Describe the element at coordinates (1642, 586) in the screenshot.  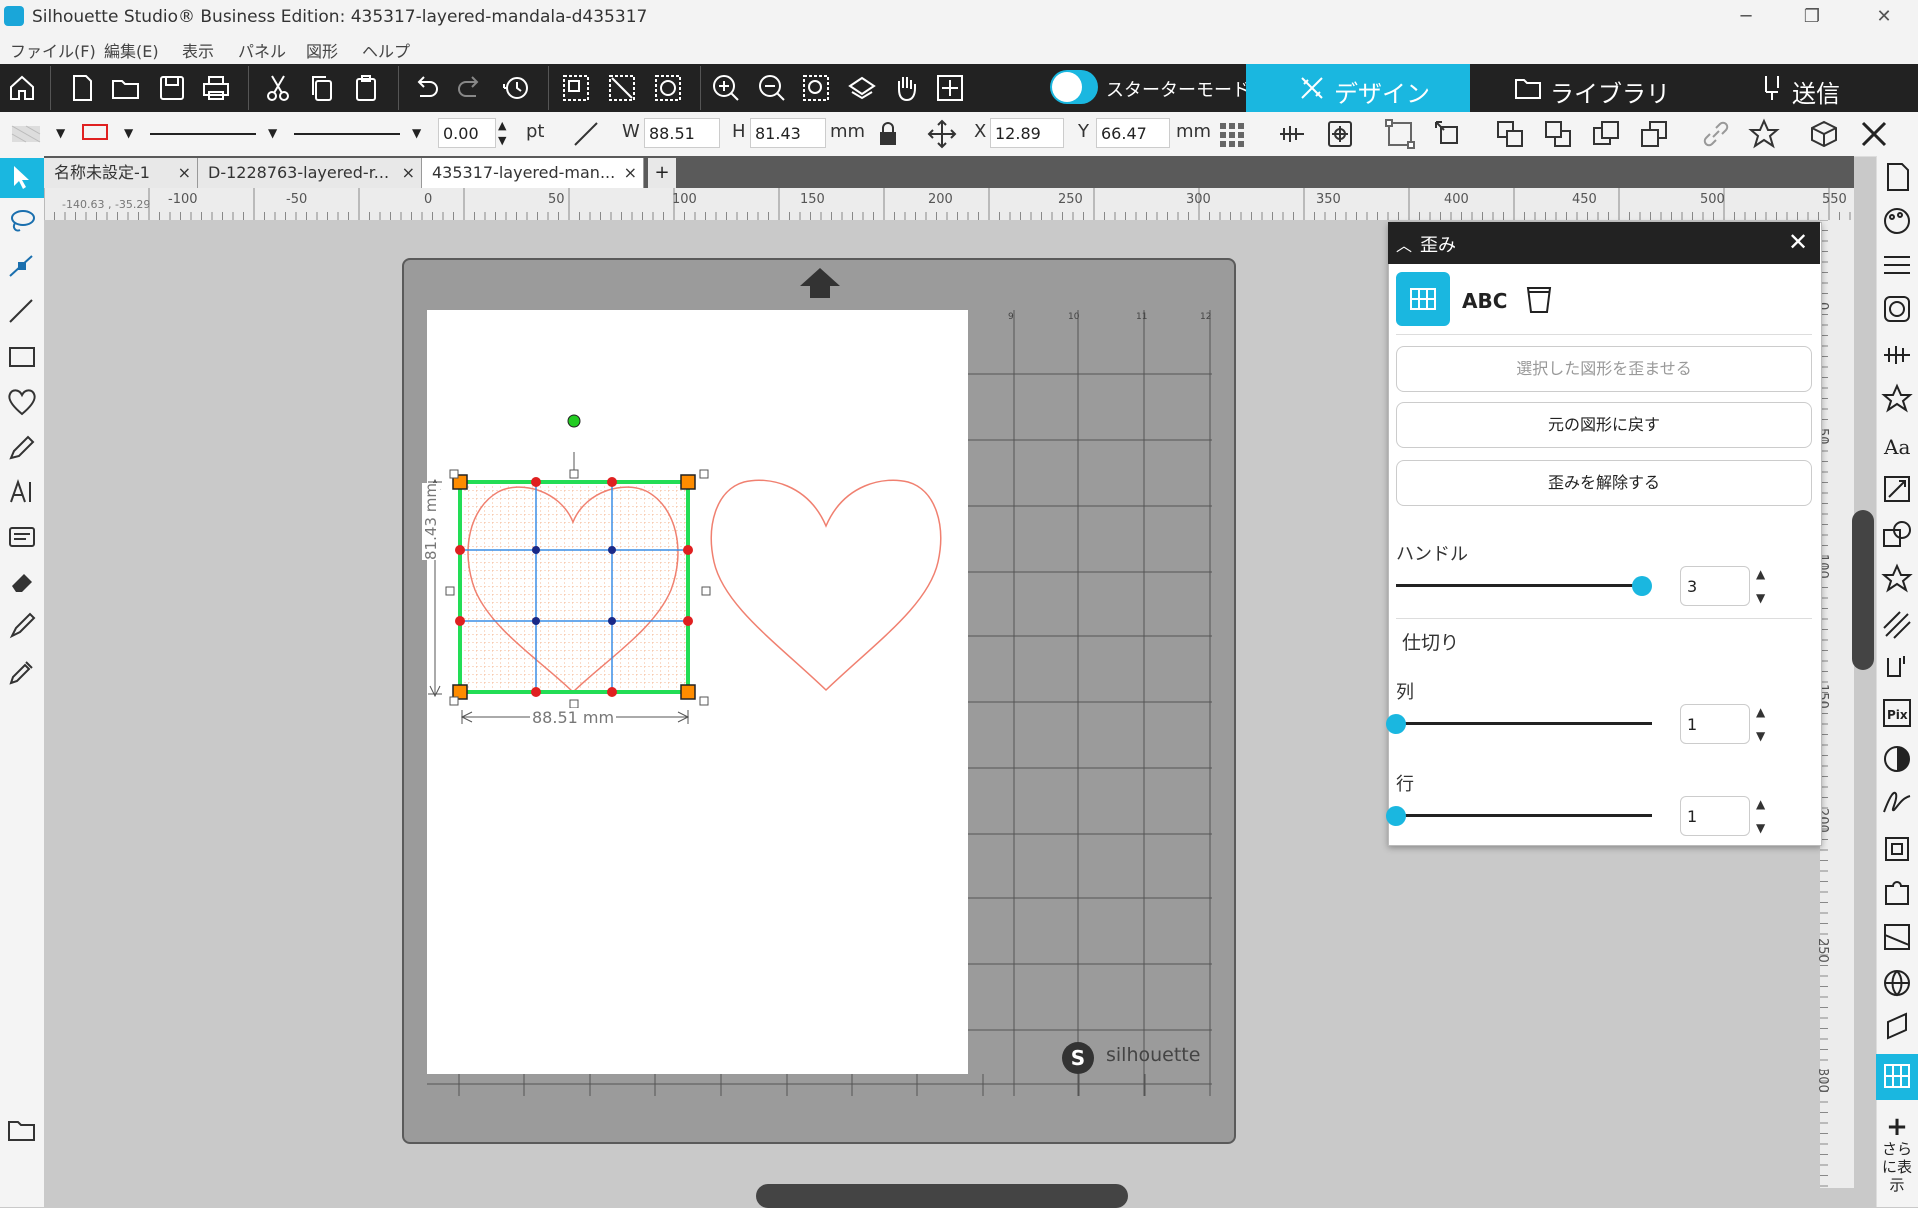
I see `handle-slider-knob` at that location.